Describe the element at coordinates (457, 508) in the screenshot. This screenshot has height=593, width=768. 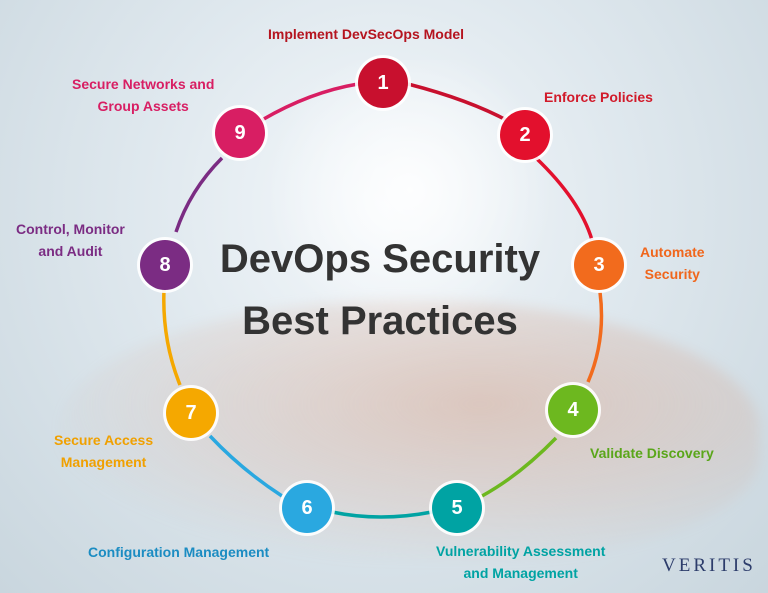
I see `step-5-node: 5` at that location.